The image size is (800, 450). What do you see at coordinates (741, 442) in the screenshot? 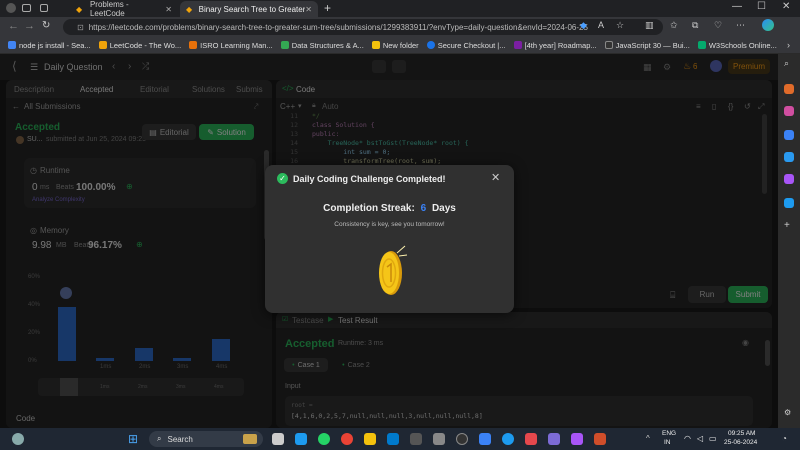
I see `clock-date: 25-06-2024` at bounding box center [741, 442].